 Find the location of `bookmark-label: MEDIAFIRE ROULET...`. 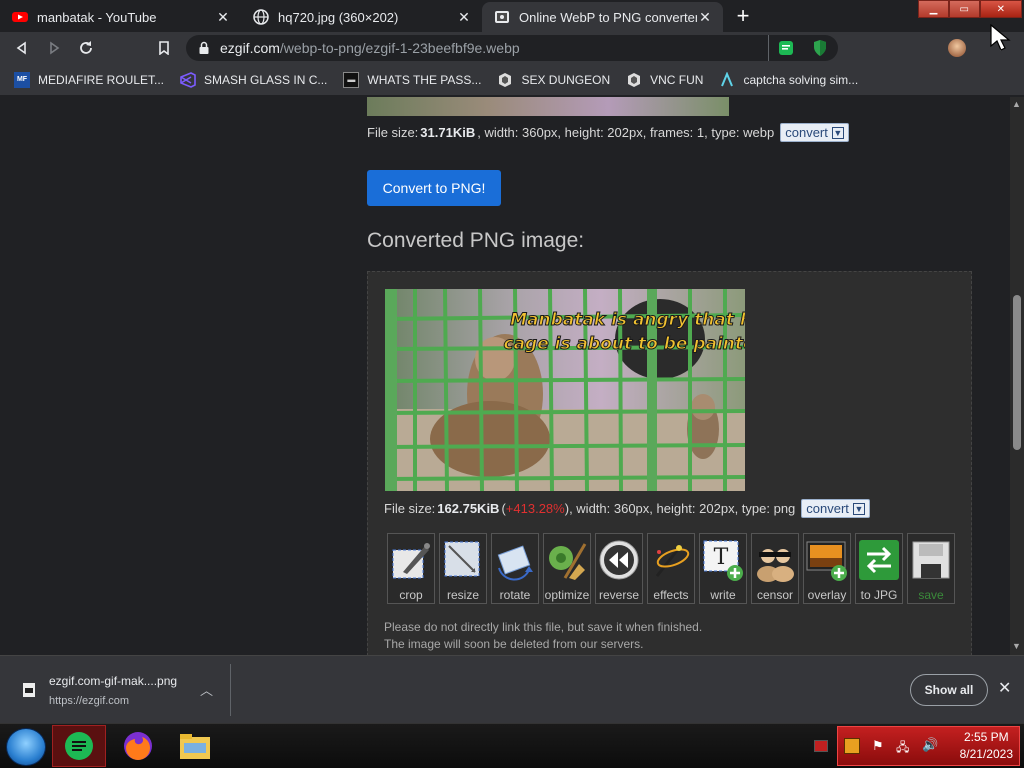

bookmark-label: MEDIAFIRE ROULET... is located at coordinates (101, 79).